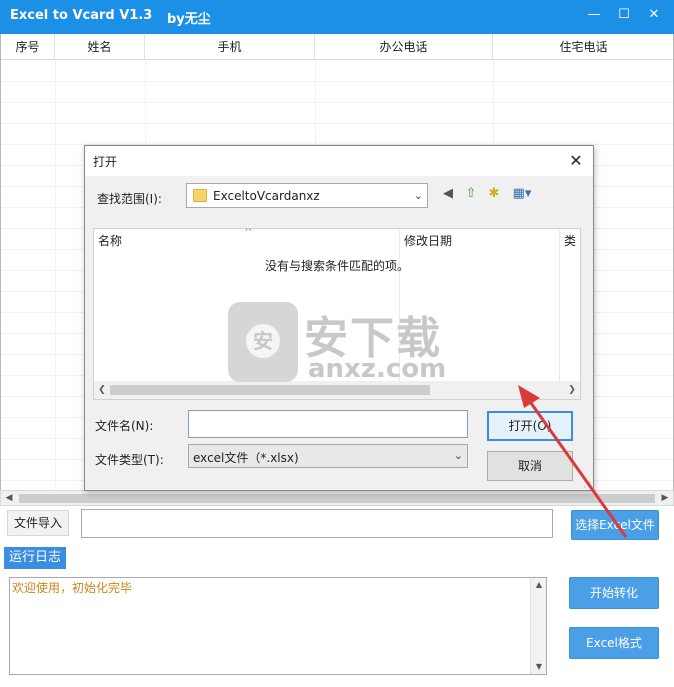 Image resolution: width=674 pixels, height=687 pixels. I want to click on dialog-close-icon: ✕, so click(576, 161).